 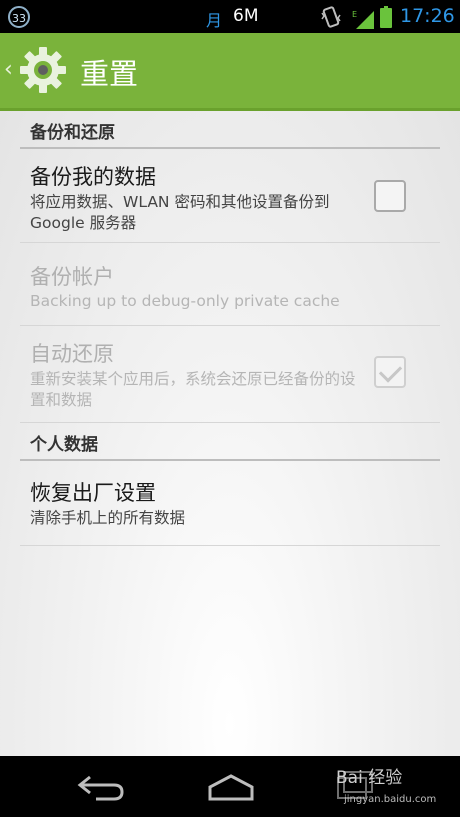 I want to click on gear-icon, so click(x=43, y=70).